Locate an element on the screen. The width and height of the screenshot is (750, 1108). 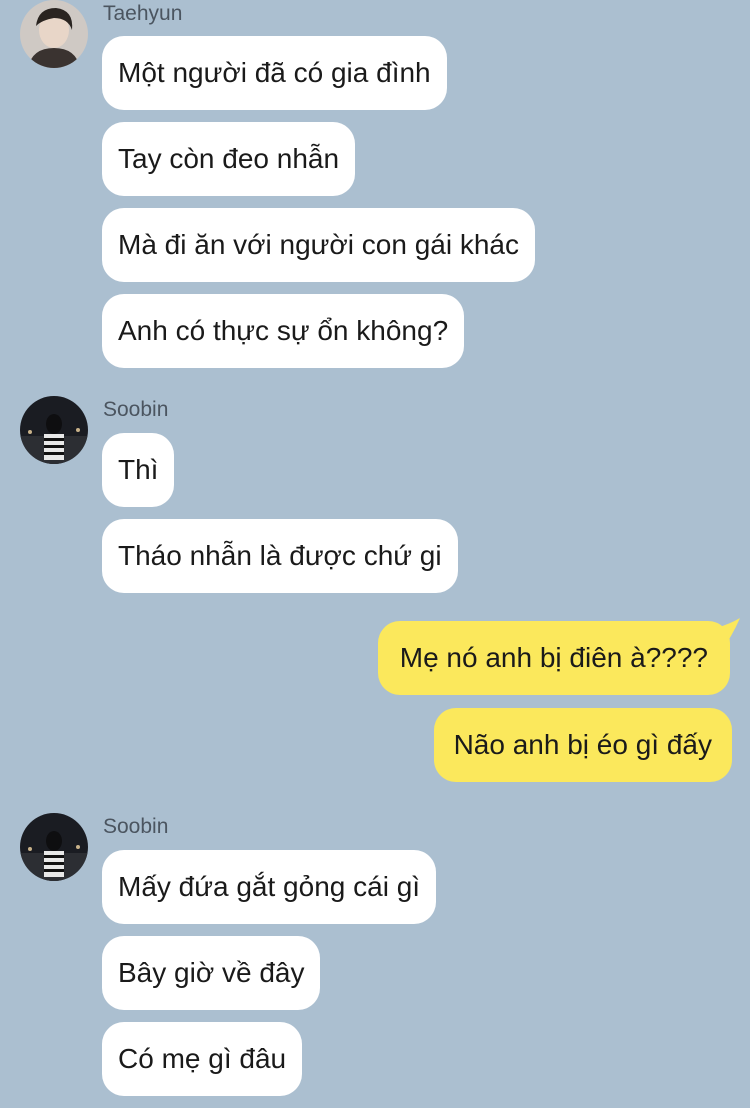
message-text: Mấy đứa gắt gỏng cái gì is located at coordinates (269, 886).